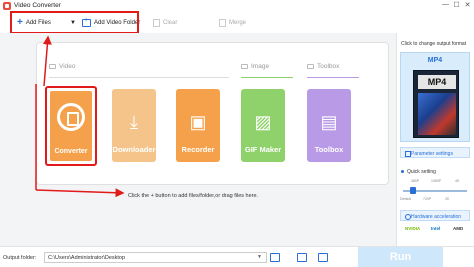 The width and height of the screenshot is (474, 267). What do you see at coordinates (71, 151) in the screenshot?
I see `converter-label: Converter` at bounding box center [71, 151].